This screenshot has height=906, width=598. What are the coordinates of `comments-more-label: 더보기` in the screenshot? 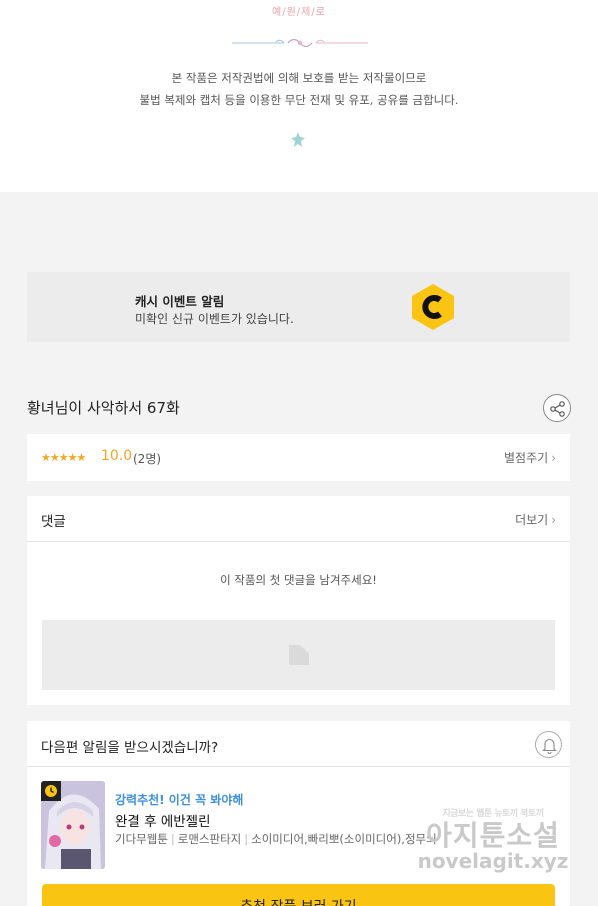 It's located at (532, 520).